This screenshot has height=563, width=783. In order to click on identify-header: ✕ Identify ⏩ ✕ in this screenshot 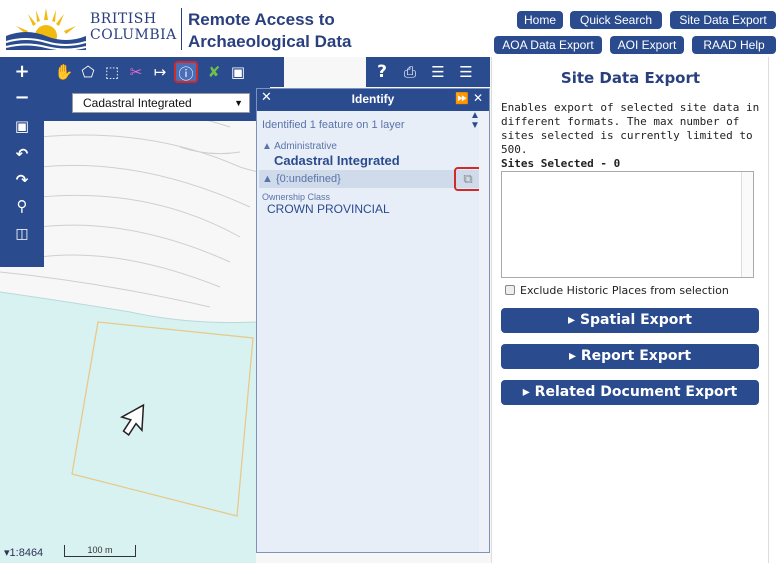, I will do `click(373, 100)`.